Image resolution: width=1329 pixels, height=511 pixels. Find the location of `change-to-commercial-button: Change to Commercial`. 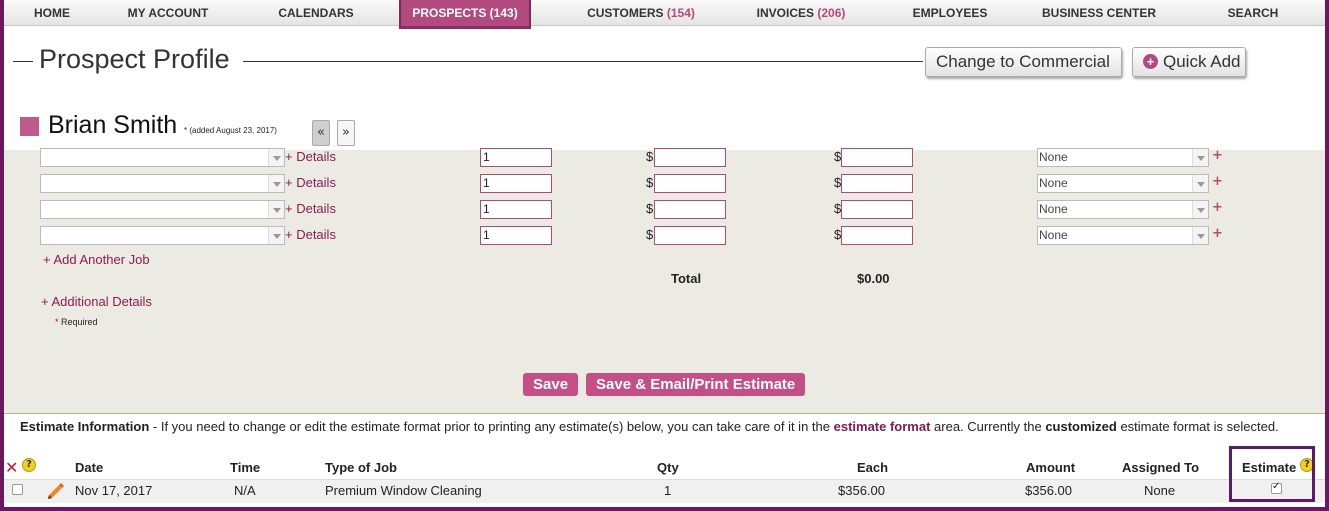

change-to-commercial-button: Change to Commercial is located at coordinates (1023, 62).